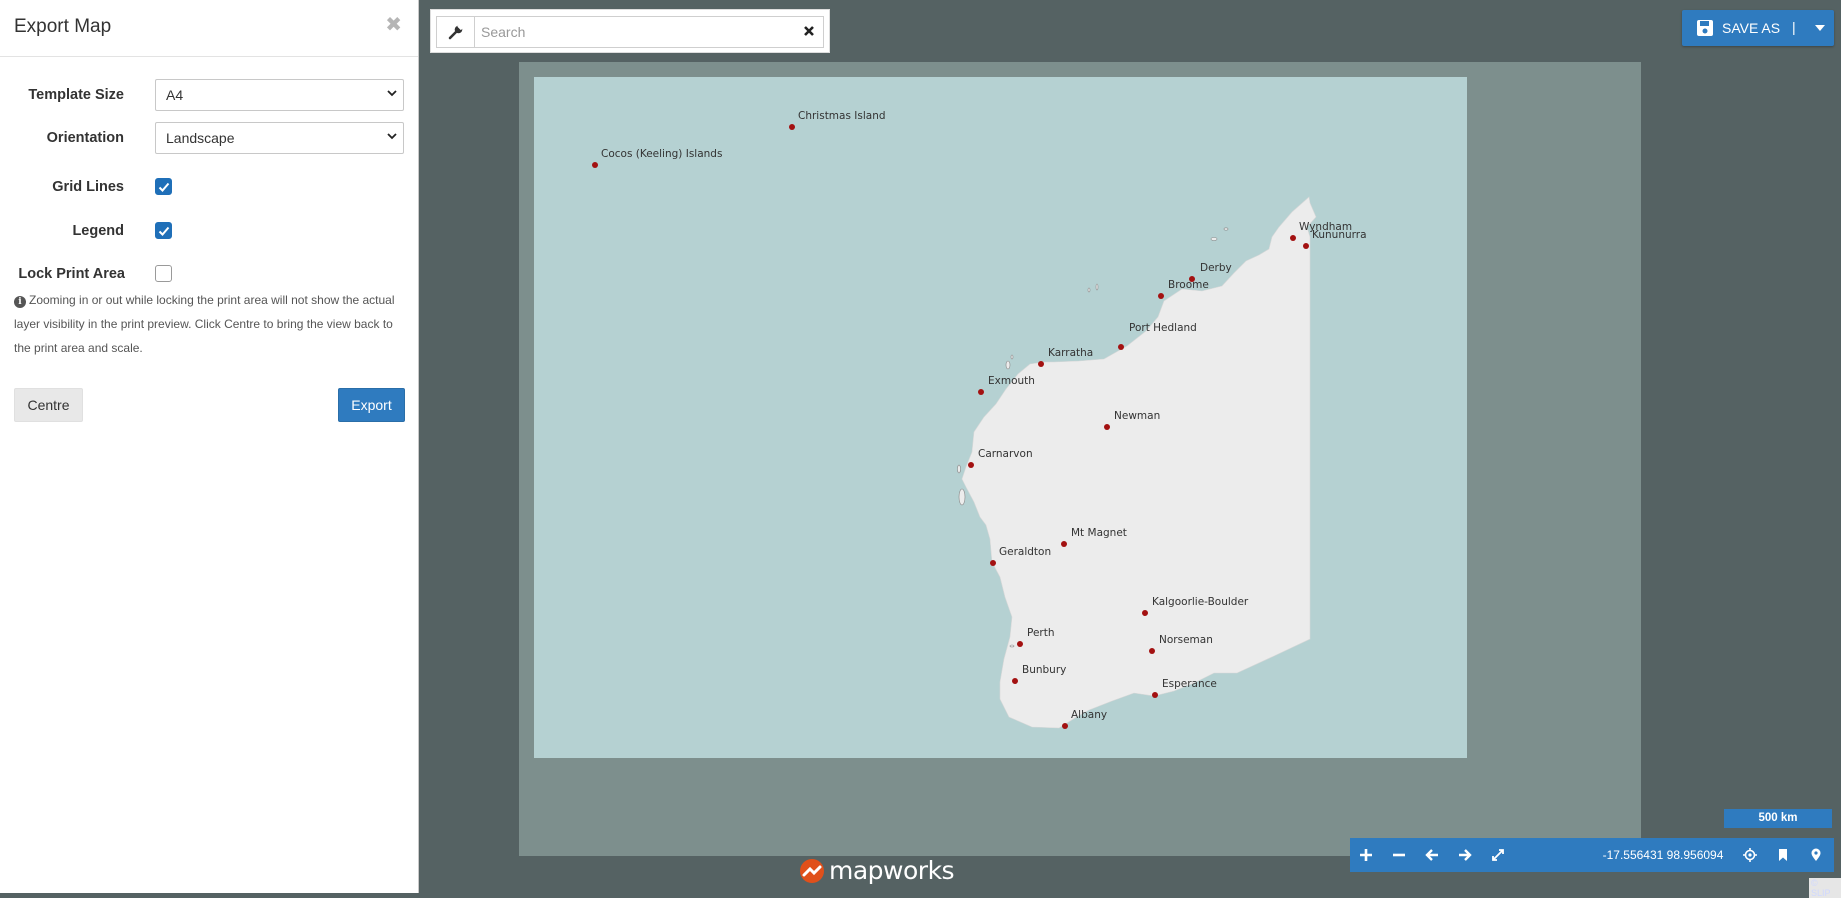  I want to click on lock-print-area-row: Lock Print Area, so click(209, 275).